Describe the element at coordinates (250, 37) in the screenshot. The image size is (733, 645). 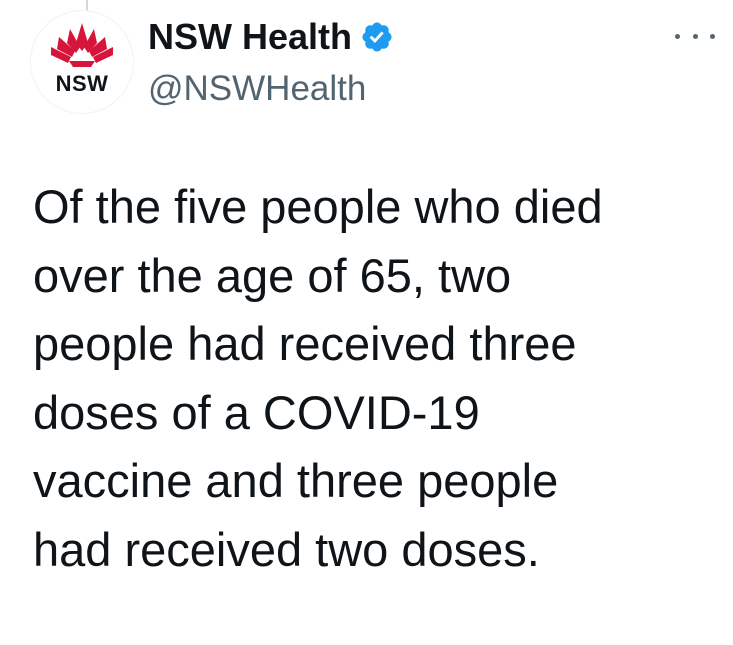
I see `display-name: NSW Health` at that location.